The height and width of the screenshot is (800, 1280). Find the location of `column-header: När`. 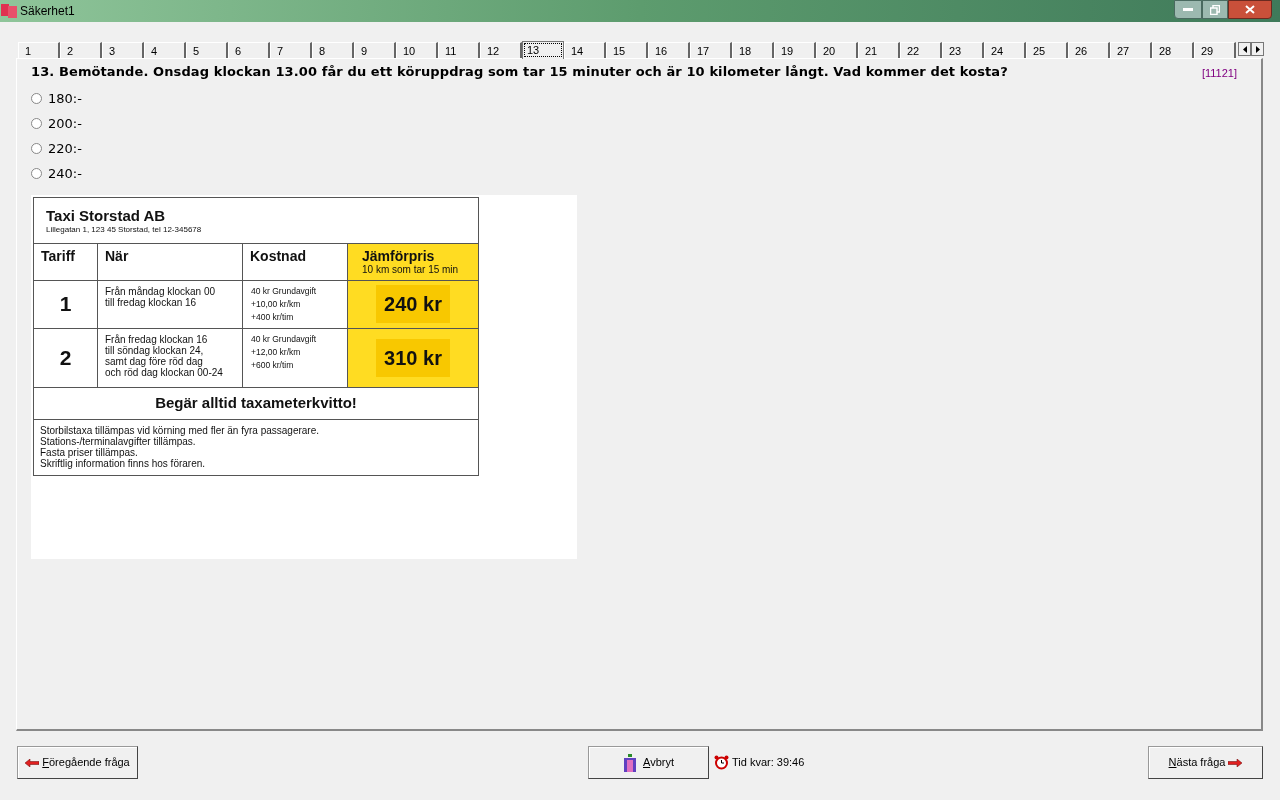

column-header: När is located at coordinates (117, 255).